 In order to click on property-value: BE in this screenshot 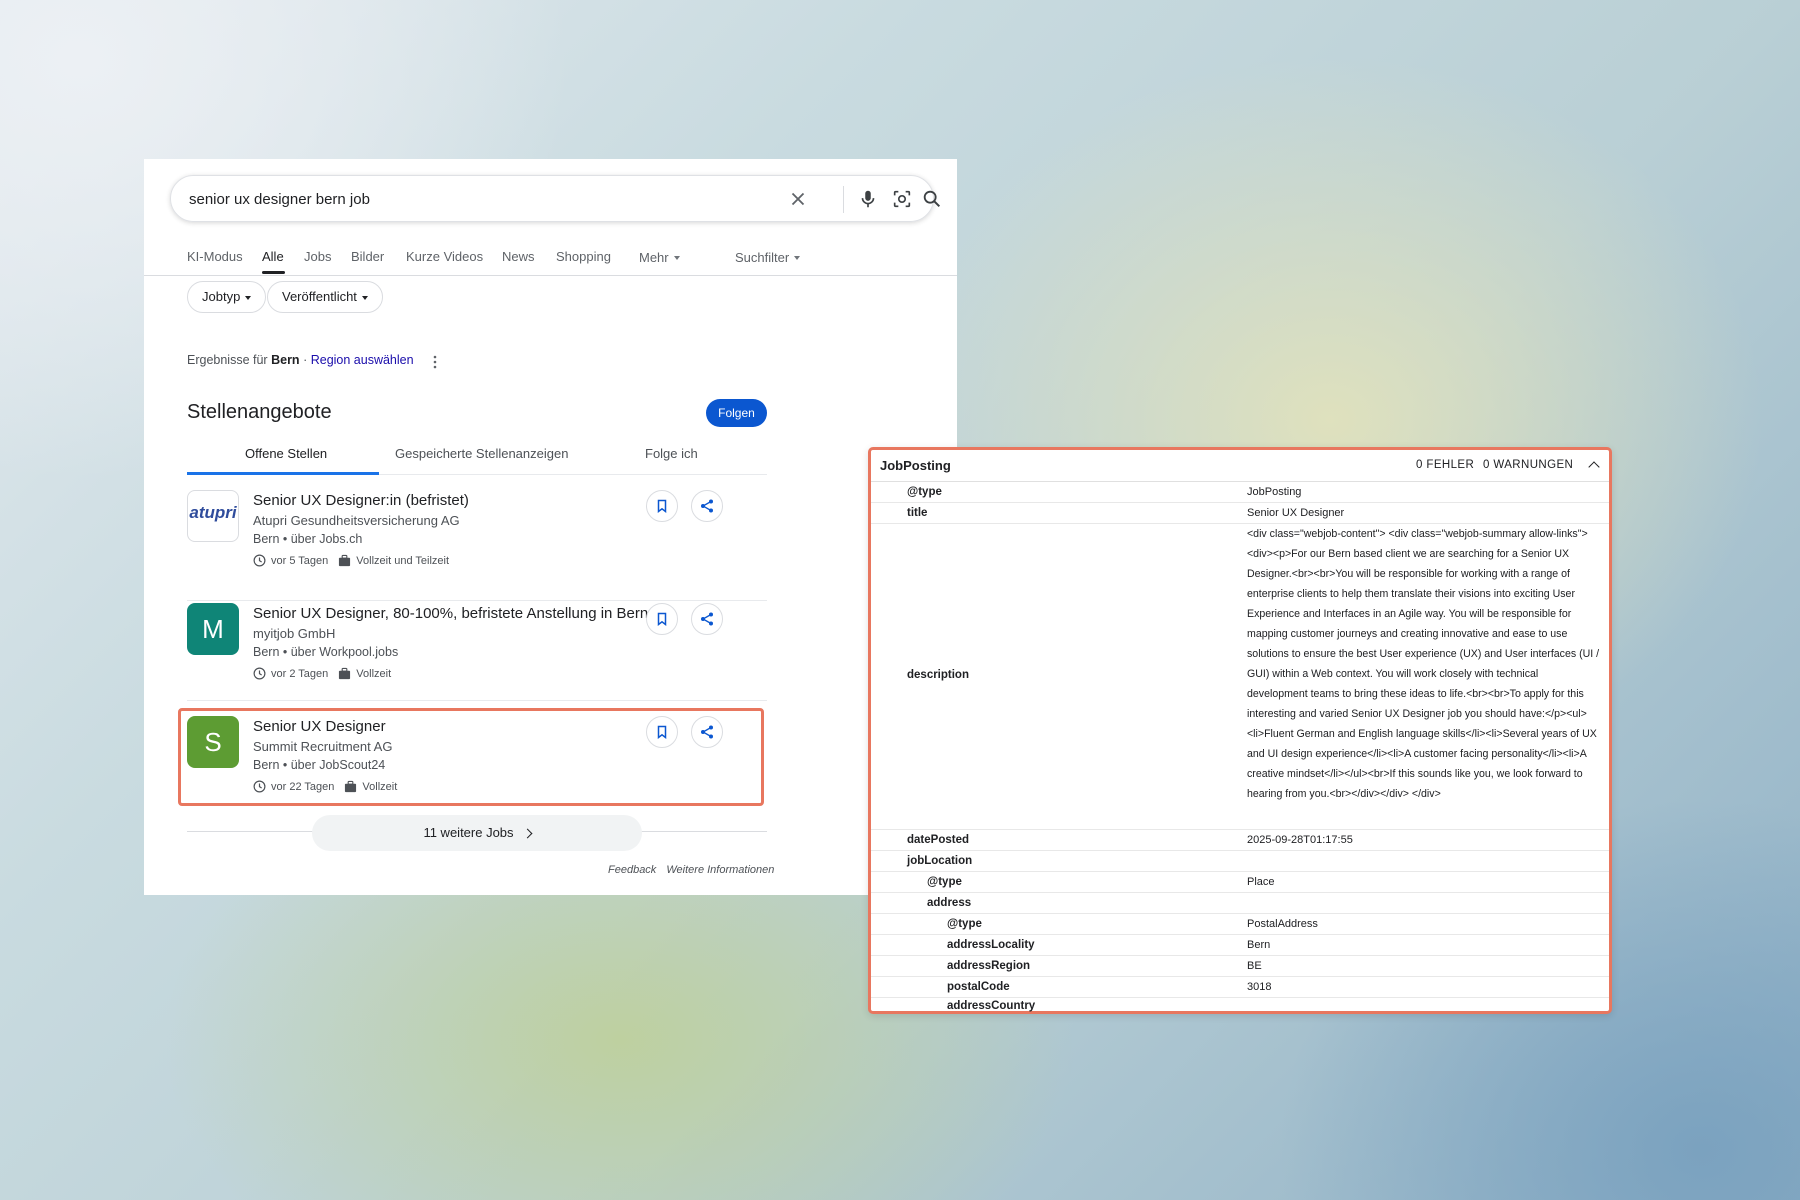, I will do `click(1254, 966)`.